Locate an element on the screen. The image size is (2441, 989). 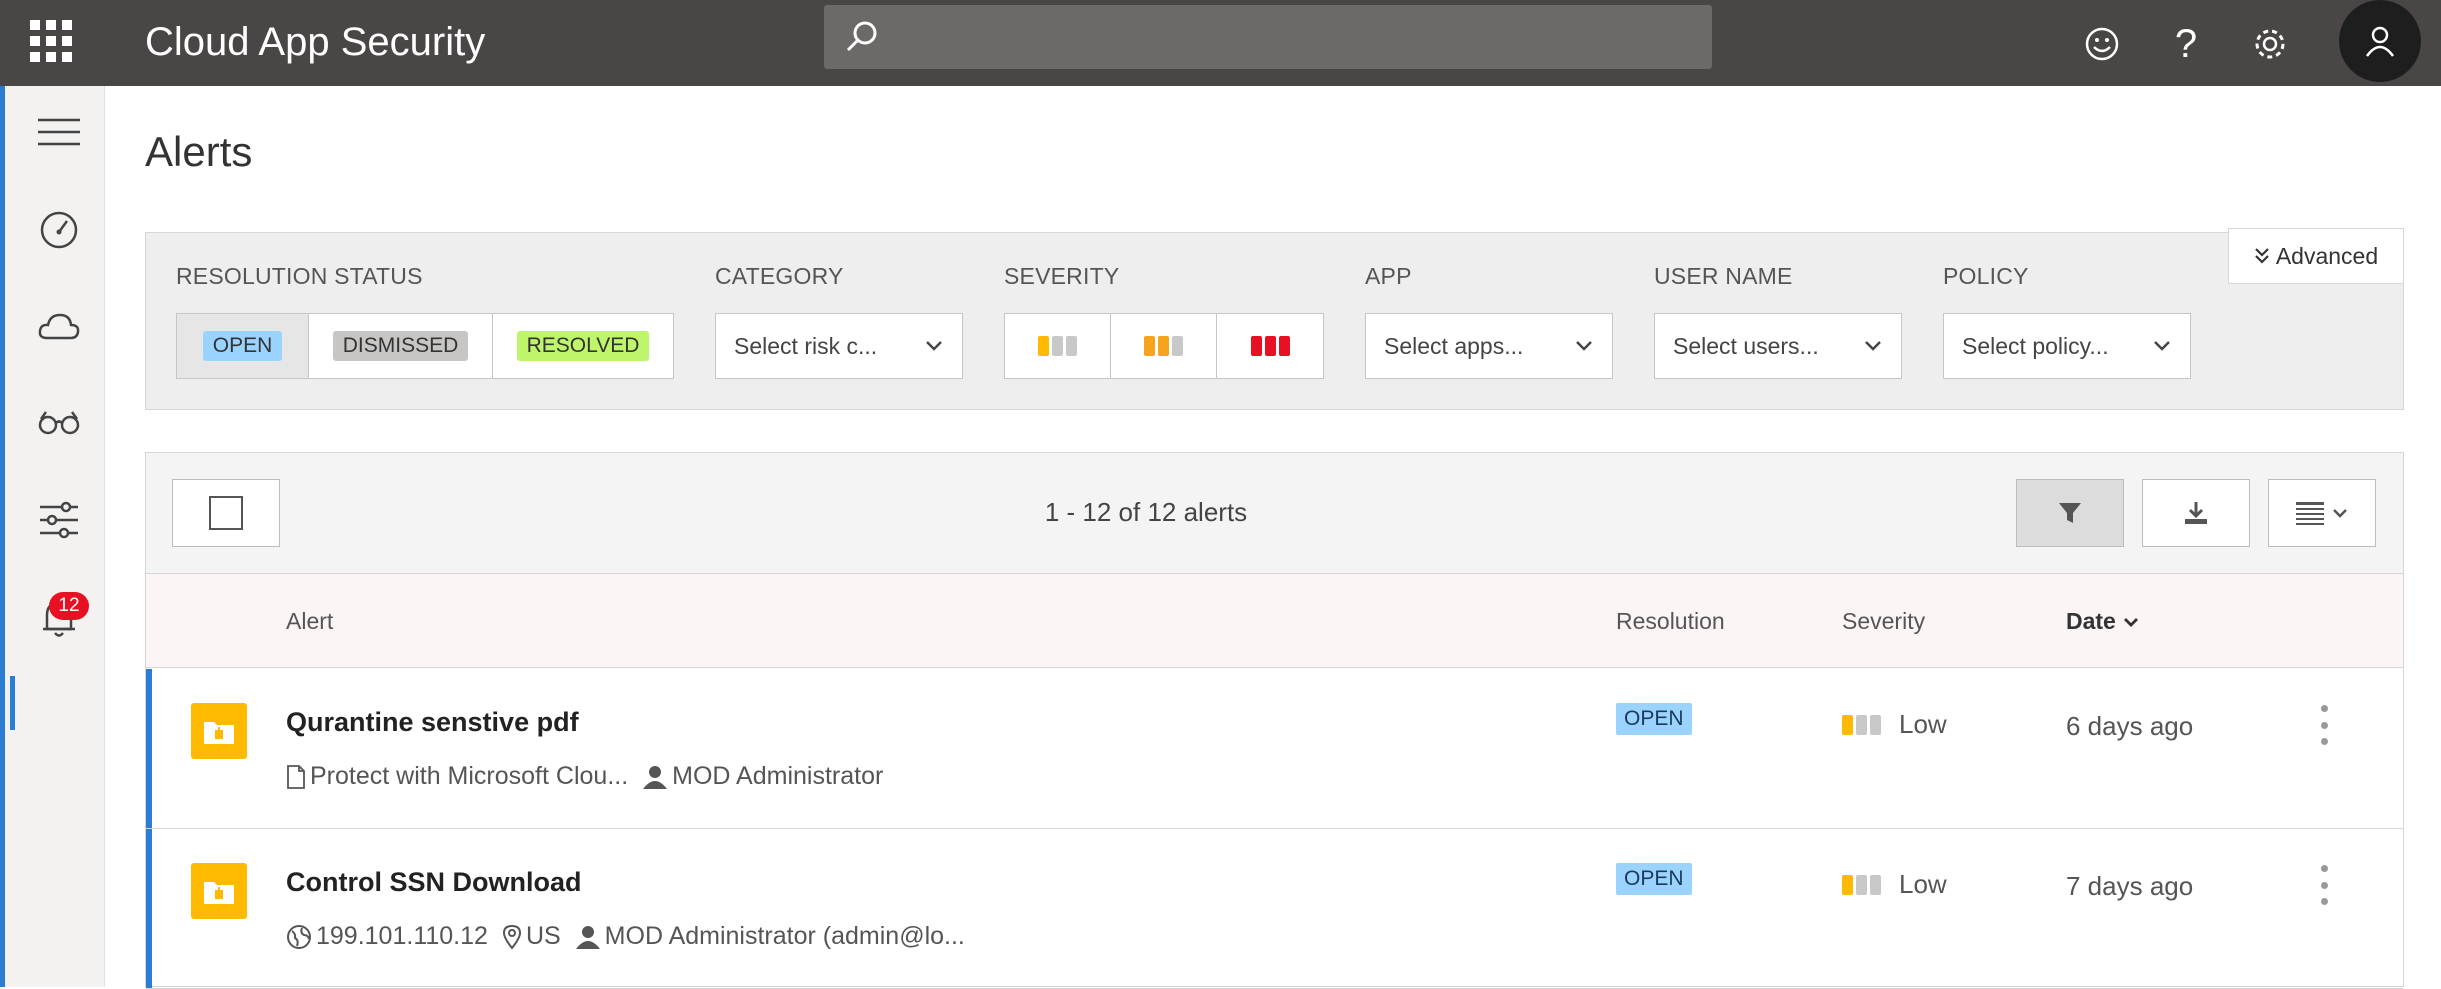
search-box is located at coordinates (1268, 37).